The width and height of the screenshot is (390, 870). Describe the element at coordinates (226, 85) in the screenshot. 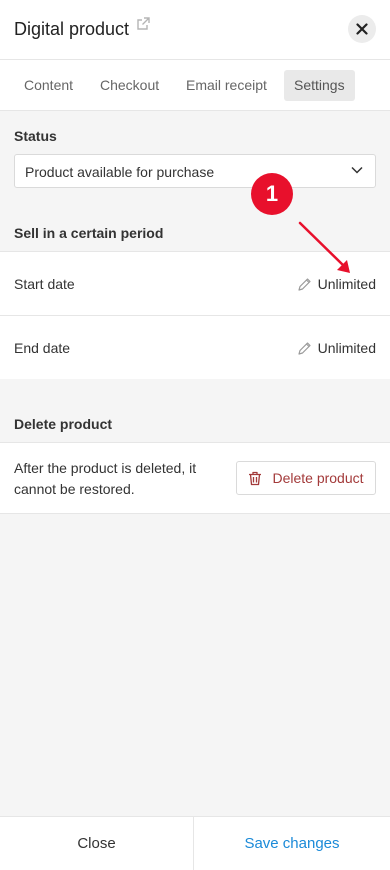

I see `tab-email-receipt: Email receipt` at that location.